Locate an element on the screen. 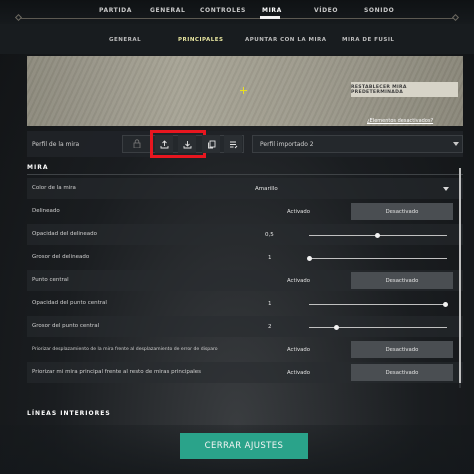 This screenshot has width=474, height=474. setting-row-outline-thickness: Grosor del delineado 1 is located at coordinates (245, 257).